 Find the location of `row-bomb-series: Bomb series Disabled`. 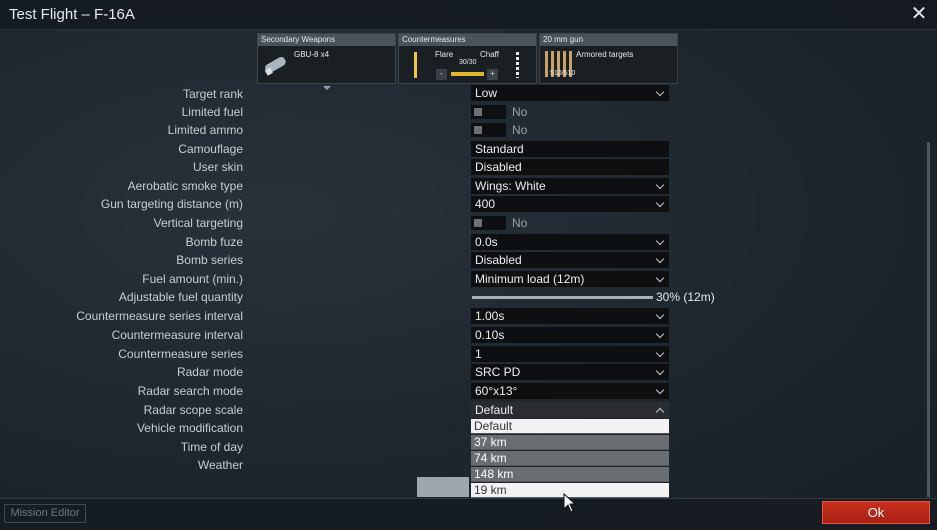

row-bomb-series: Bomb series Disabled is located at coordinates (360, 260).